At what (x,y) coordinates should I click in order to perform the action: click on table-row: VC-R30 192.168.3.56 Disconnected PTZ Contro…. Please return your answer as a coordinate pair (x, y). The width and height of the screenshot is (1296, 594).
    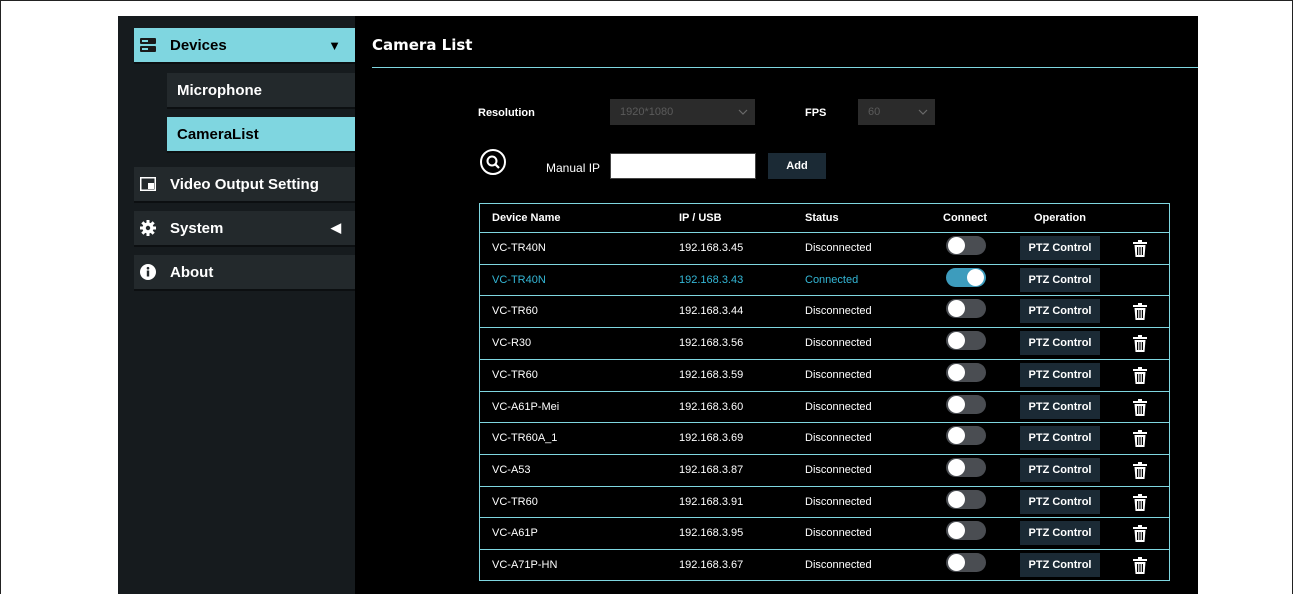
    Looking at the image, I should click on (824, 342).